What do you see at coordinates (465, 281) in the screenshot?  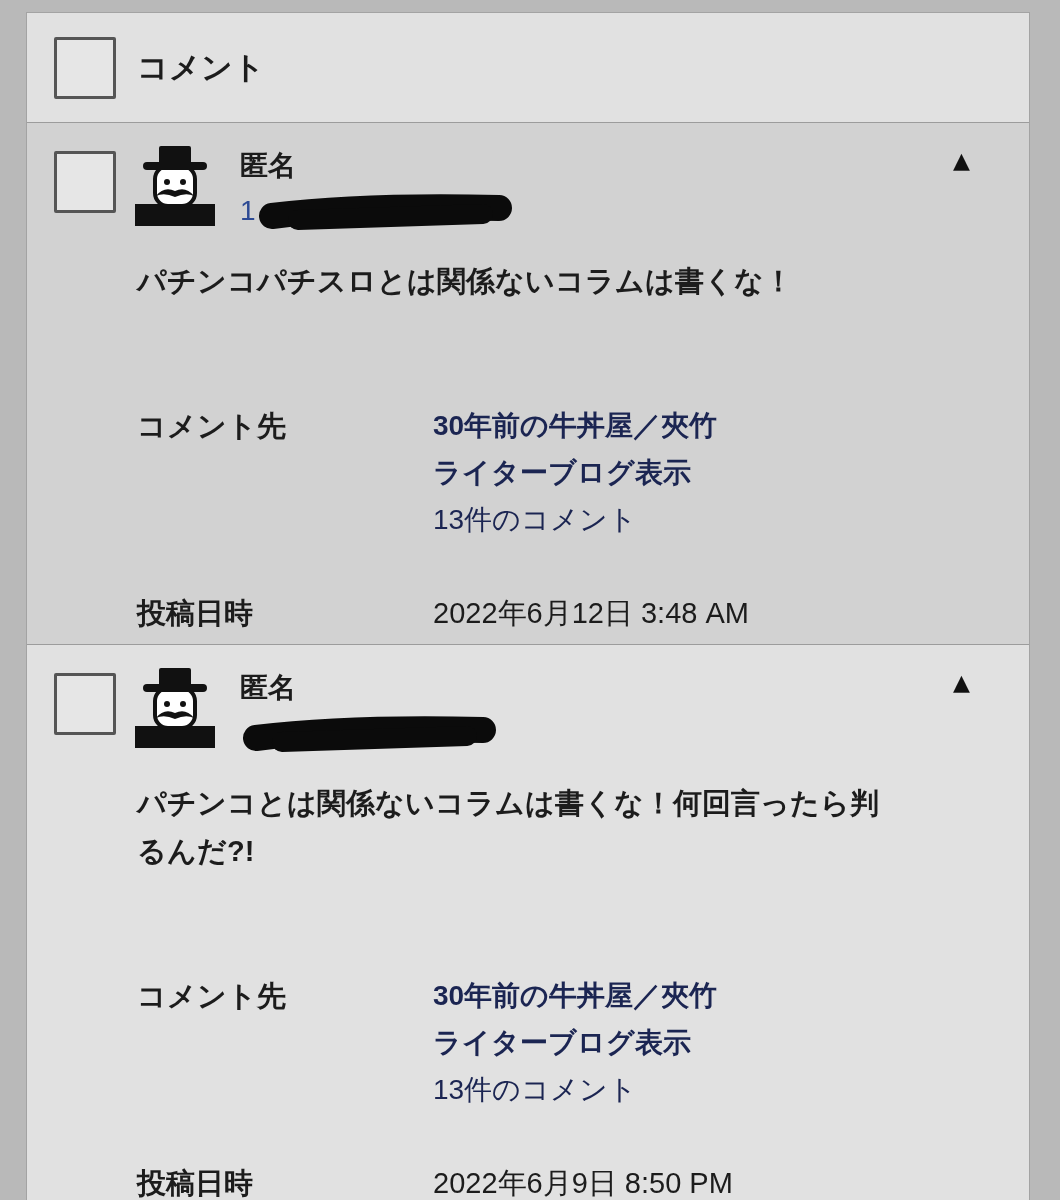 I see `comment-text: パチンコパチスロとは関係ないコラムは書くな！` at bounding box center [465, 281].